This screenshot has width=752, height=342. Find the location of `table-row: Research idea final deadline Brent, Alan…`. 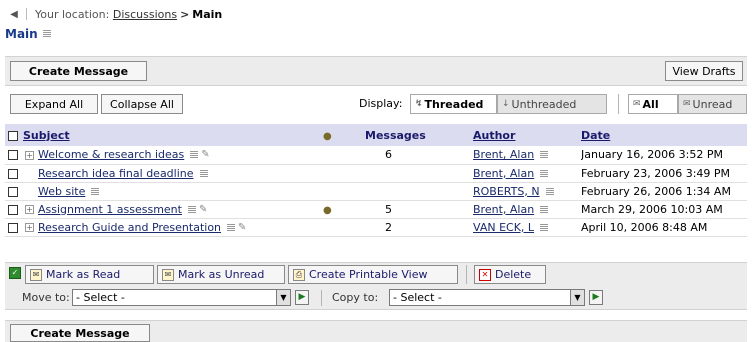

table-row: Research idea final deadline Brent, Alan… is located at coordinates (376, 173).